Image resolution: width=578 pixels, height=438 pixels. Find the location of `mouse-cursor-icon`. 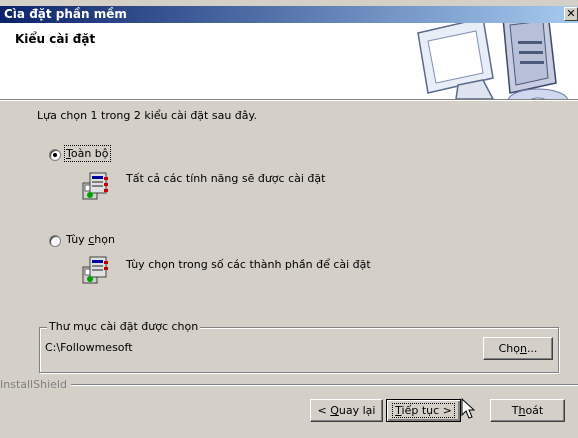

mouse-cursor-icon is located at coordinates (468, 408).